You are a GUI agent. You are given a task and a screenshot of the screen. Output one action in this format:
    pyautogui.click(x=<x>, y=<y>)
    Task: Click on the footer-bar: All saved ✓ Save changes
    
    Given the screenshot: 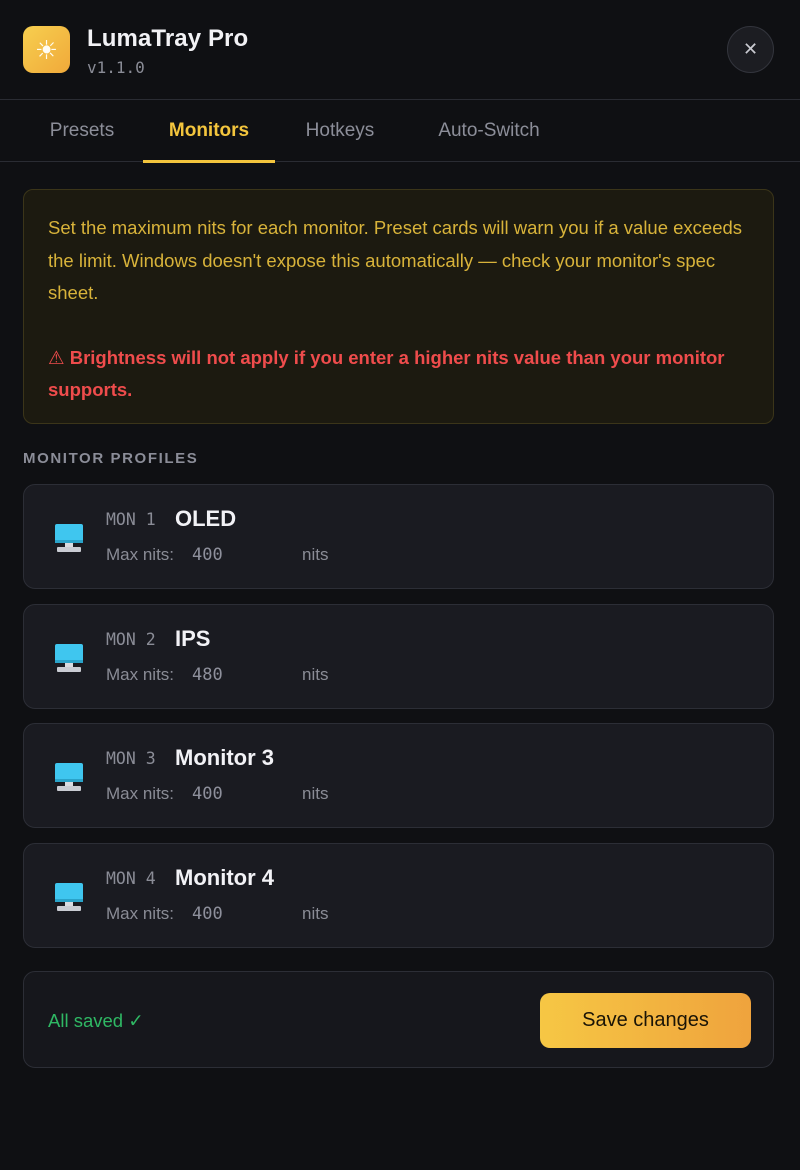 What is the action you would take?
    pyautogui.click(x=398, y=1019)
    